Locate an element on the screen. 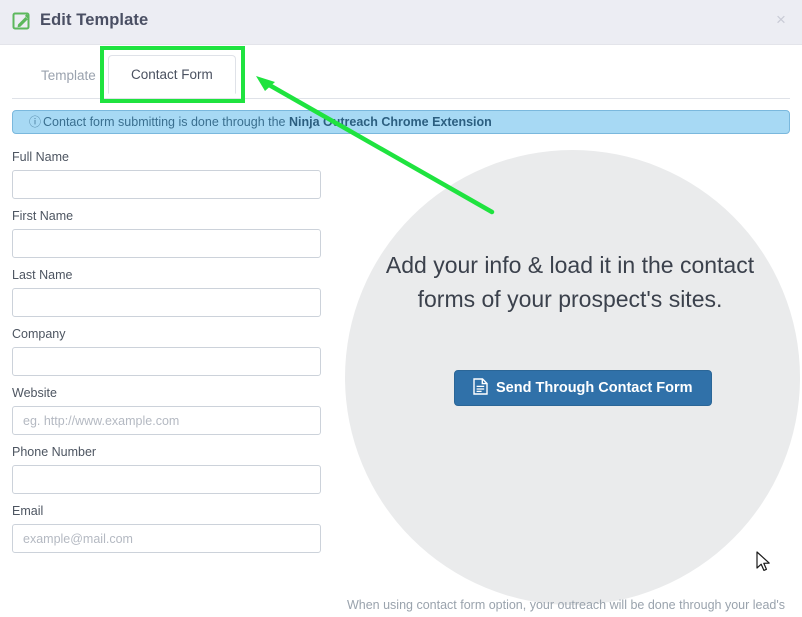 The height and width of the screenshot is (617, 802). label-email: Email is located at coordinates (28, 511).